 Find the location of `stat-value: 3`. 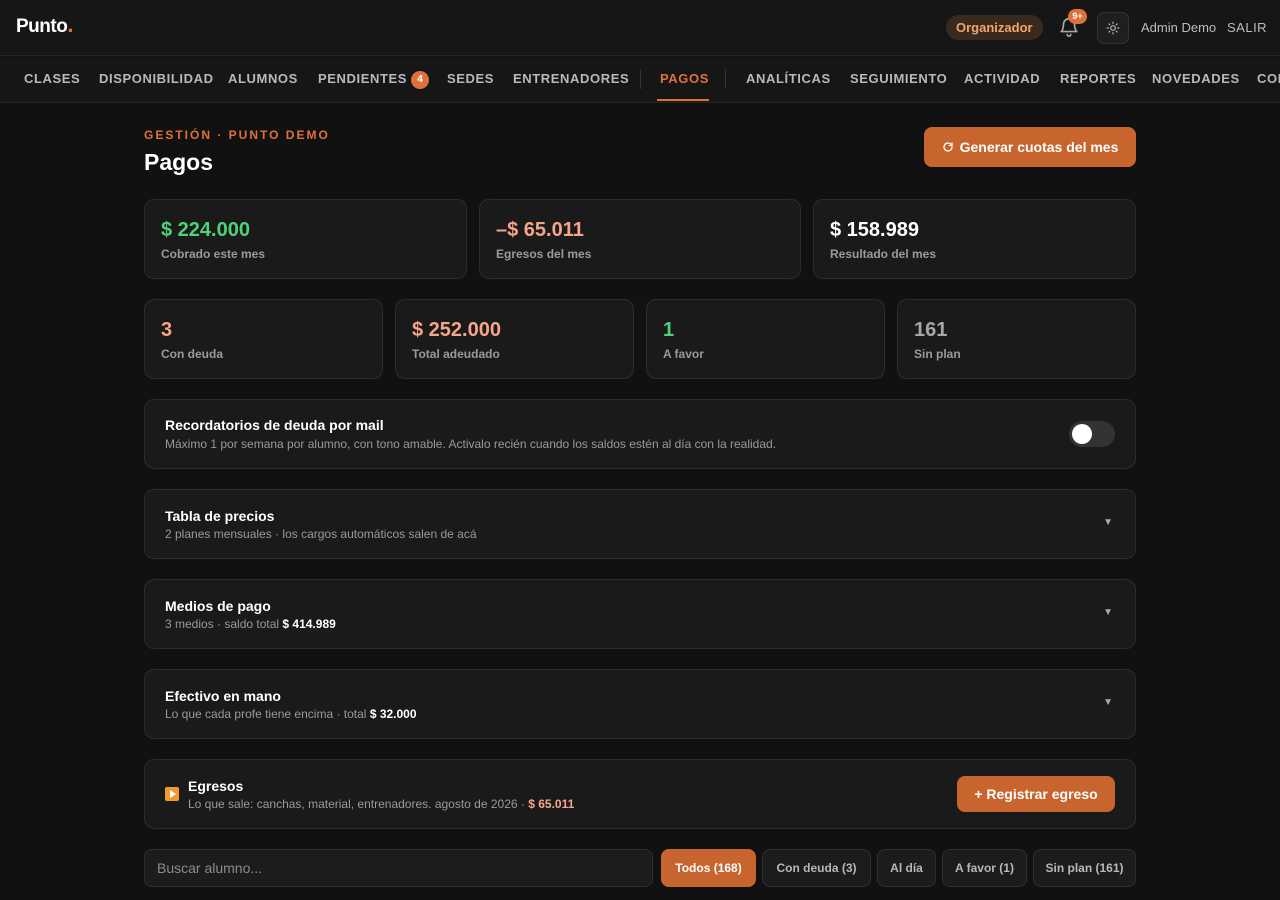

stat-value: 3 is located at coordinates (167, 330).